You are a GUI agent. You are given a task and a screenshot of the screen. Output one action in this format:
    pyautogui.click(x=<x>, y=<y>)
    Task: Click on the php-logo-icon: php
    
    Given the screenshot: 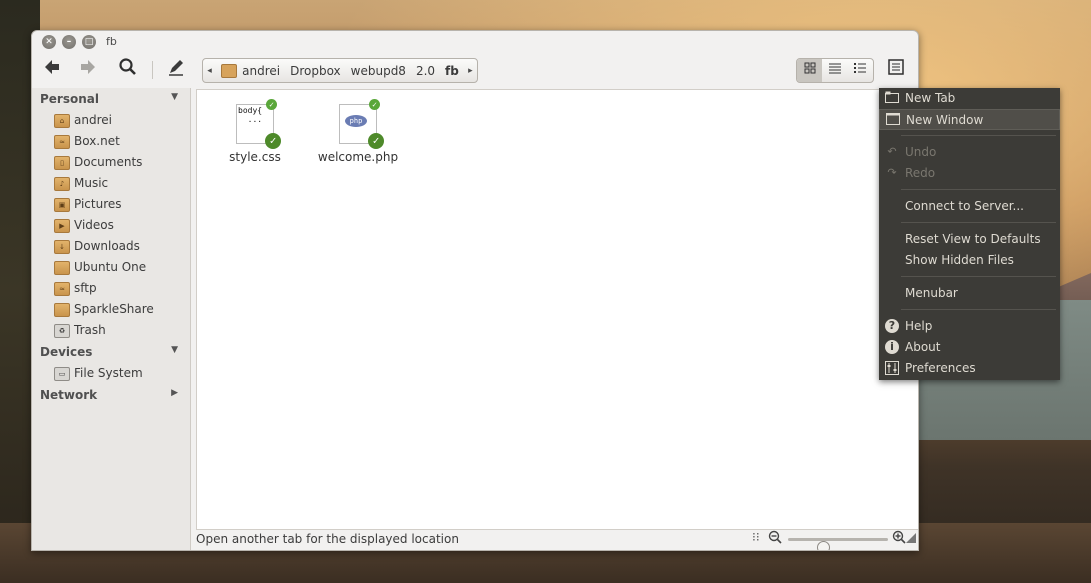 What is the action you would take?
    pyautogui.click(x=356, y=121)
    